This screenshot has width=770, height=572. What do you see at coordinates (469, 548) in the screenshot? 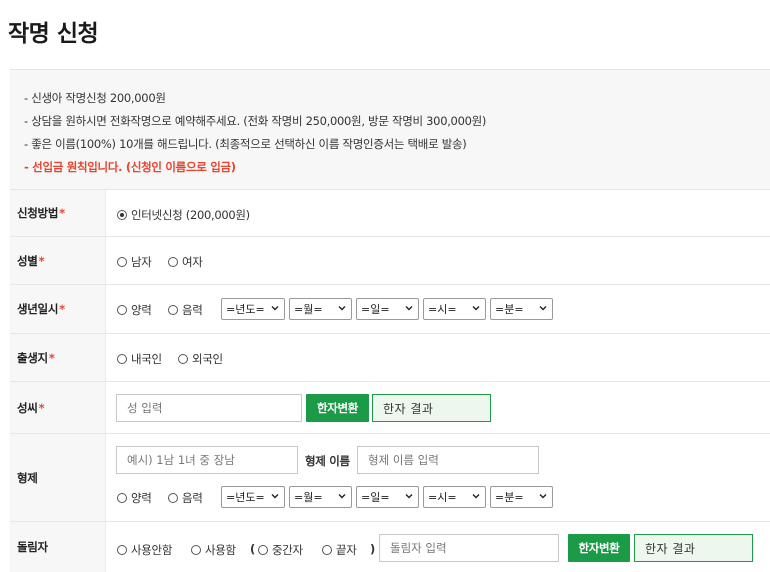
I see `generation-input: 돌림자 입력` at bounding box center [469, 548].